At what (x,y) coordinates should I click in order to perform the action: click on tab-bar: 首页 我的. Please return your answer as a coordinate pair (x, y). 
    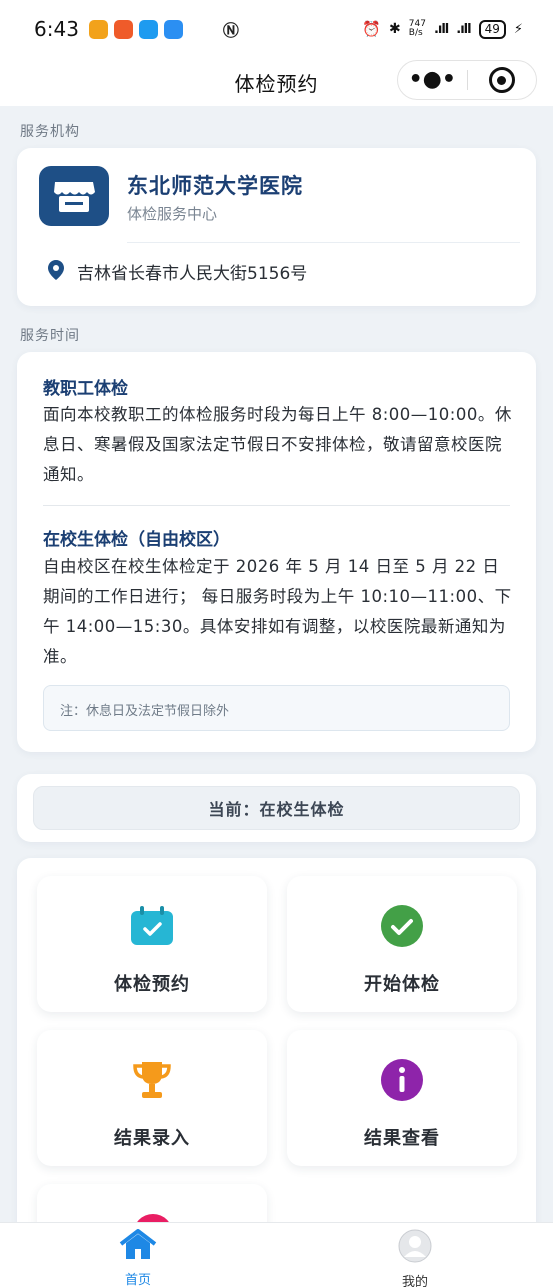
    Looking at the image, I should click on (276, 1255).